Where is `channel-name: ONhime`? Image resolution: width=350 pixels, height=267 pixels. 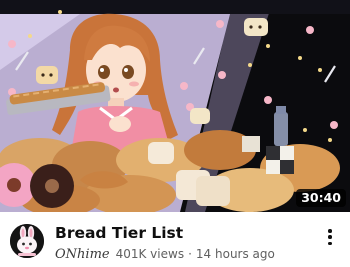
channel-name: ONhime is located at coordinates (82, 254).